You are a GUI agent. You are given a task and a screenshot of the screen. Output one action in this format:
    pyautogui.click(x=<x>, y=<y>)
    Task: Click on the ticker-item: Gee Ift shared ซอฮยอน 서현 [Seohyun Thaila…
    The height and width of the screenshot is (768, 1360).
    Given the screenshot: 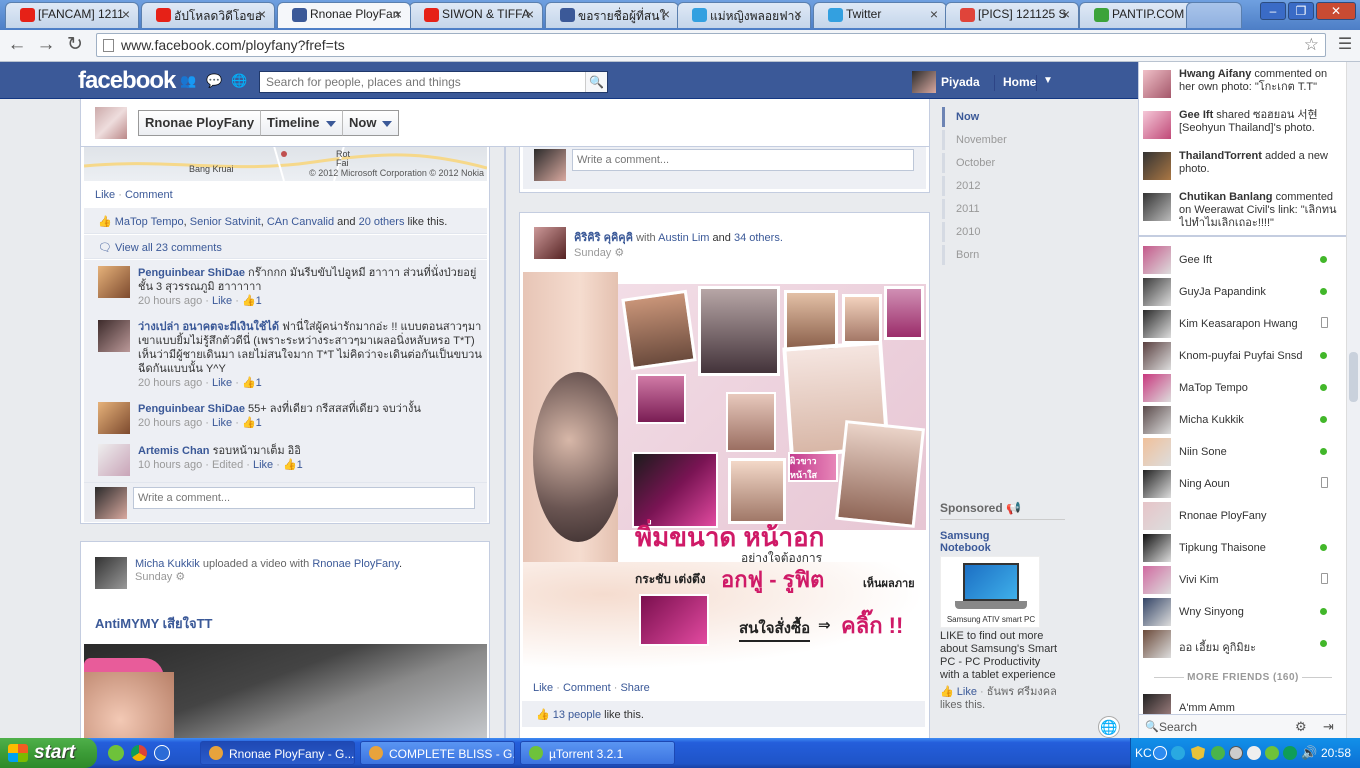 What is the action you would take?
    pyautogui.click(x=1243, y=128)
    